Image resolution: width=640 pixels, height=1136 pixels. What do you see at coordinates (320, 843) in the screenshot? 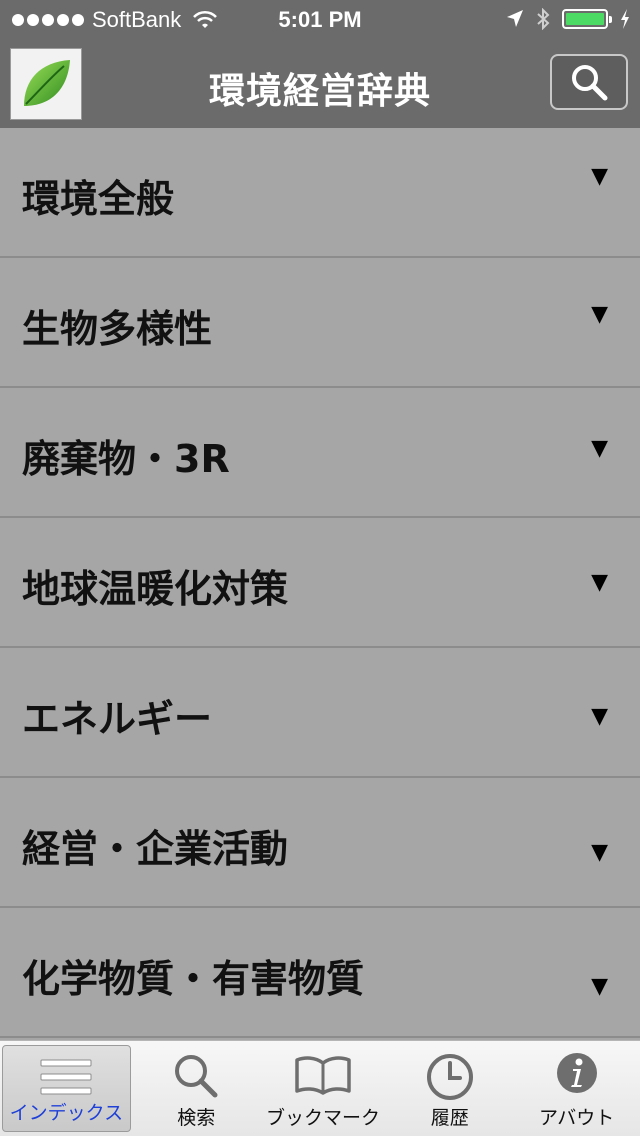
I see `category-row-management: 経営・企業活動 ▼` at bounding box center [320, 843].